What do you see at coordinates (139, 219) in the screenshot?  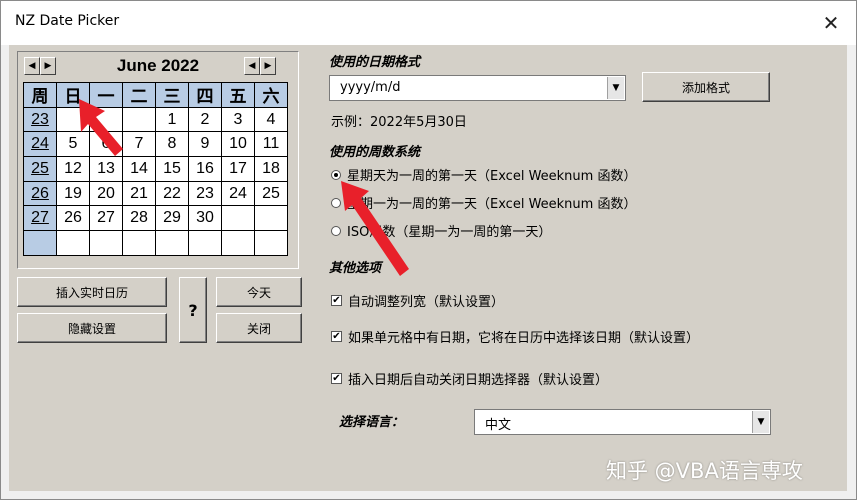 I see `day-cell: 28` at bounding box center [139, 219].